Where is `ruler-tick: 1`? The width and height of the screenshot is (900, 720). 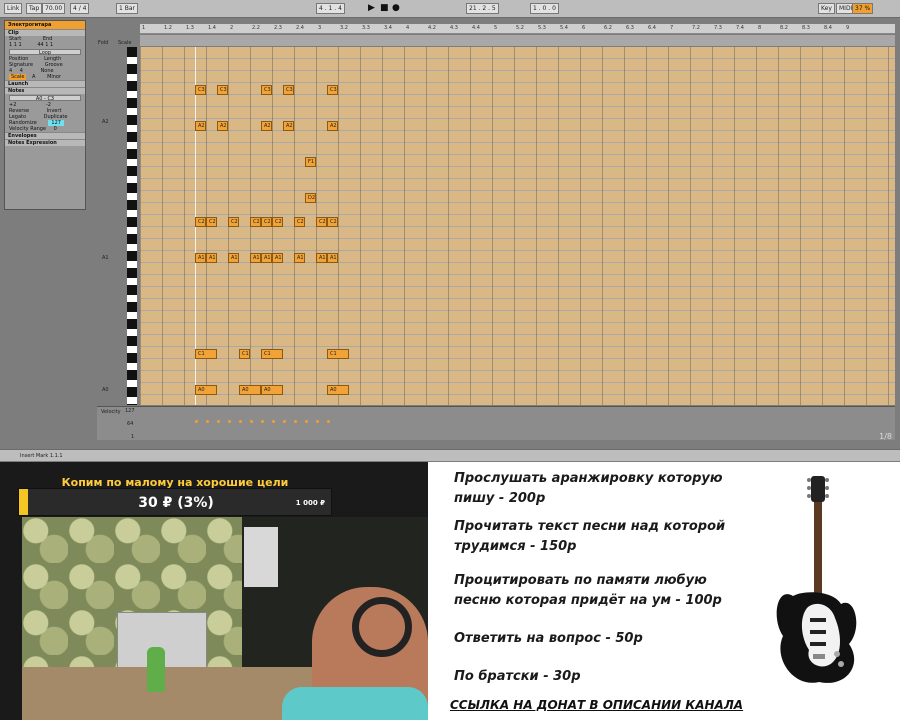 ruler-tick: 1 is located at coordinates (144, 28).